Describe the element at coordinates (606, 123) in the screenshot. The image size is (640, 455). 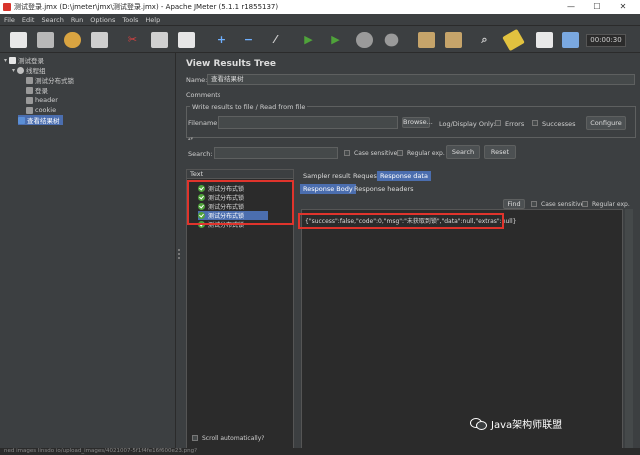
I see `configure-button: Configure` at that location.